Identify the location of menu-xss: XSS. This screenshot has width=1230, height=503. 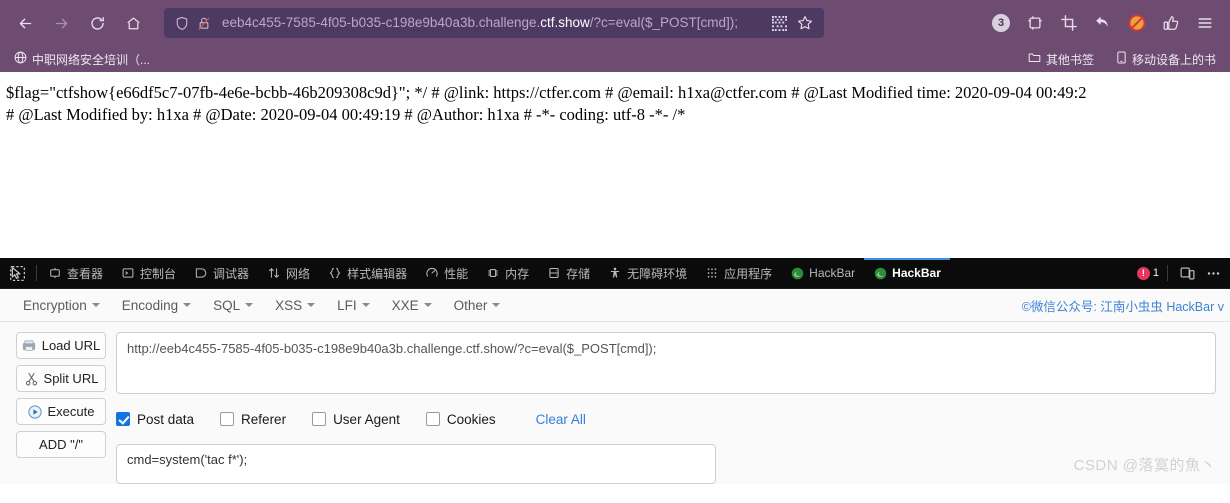
(295, 305).